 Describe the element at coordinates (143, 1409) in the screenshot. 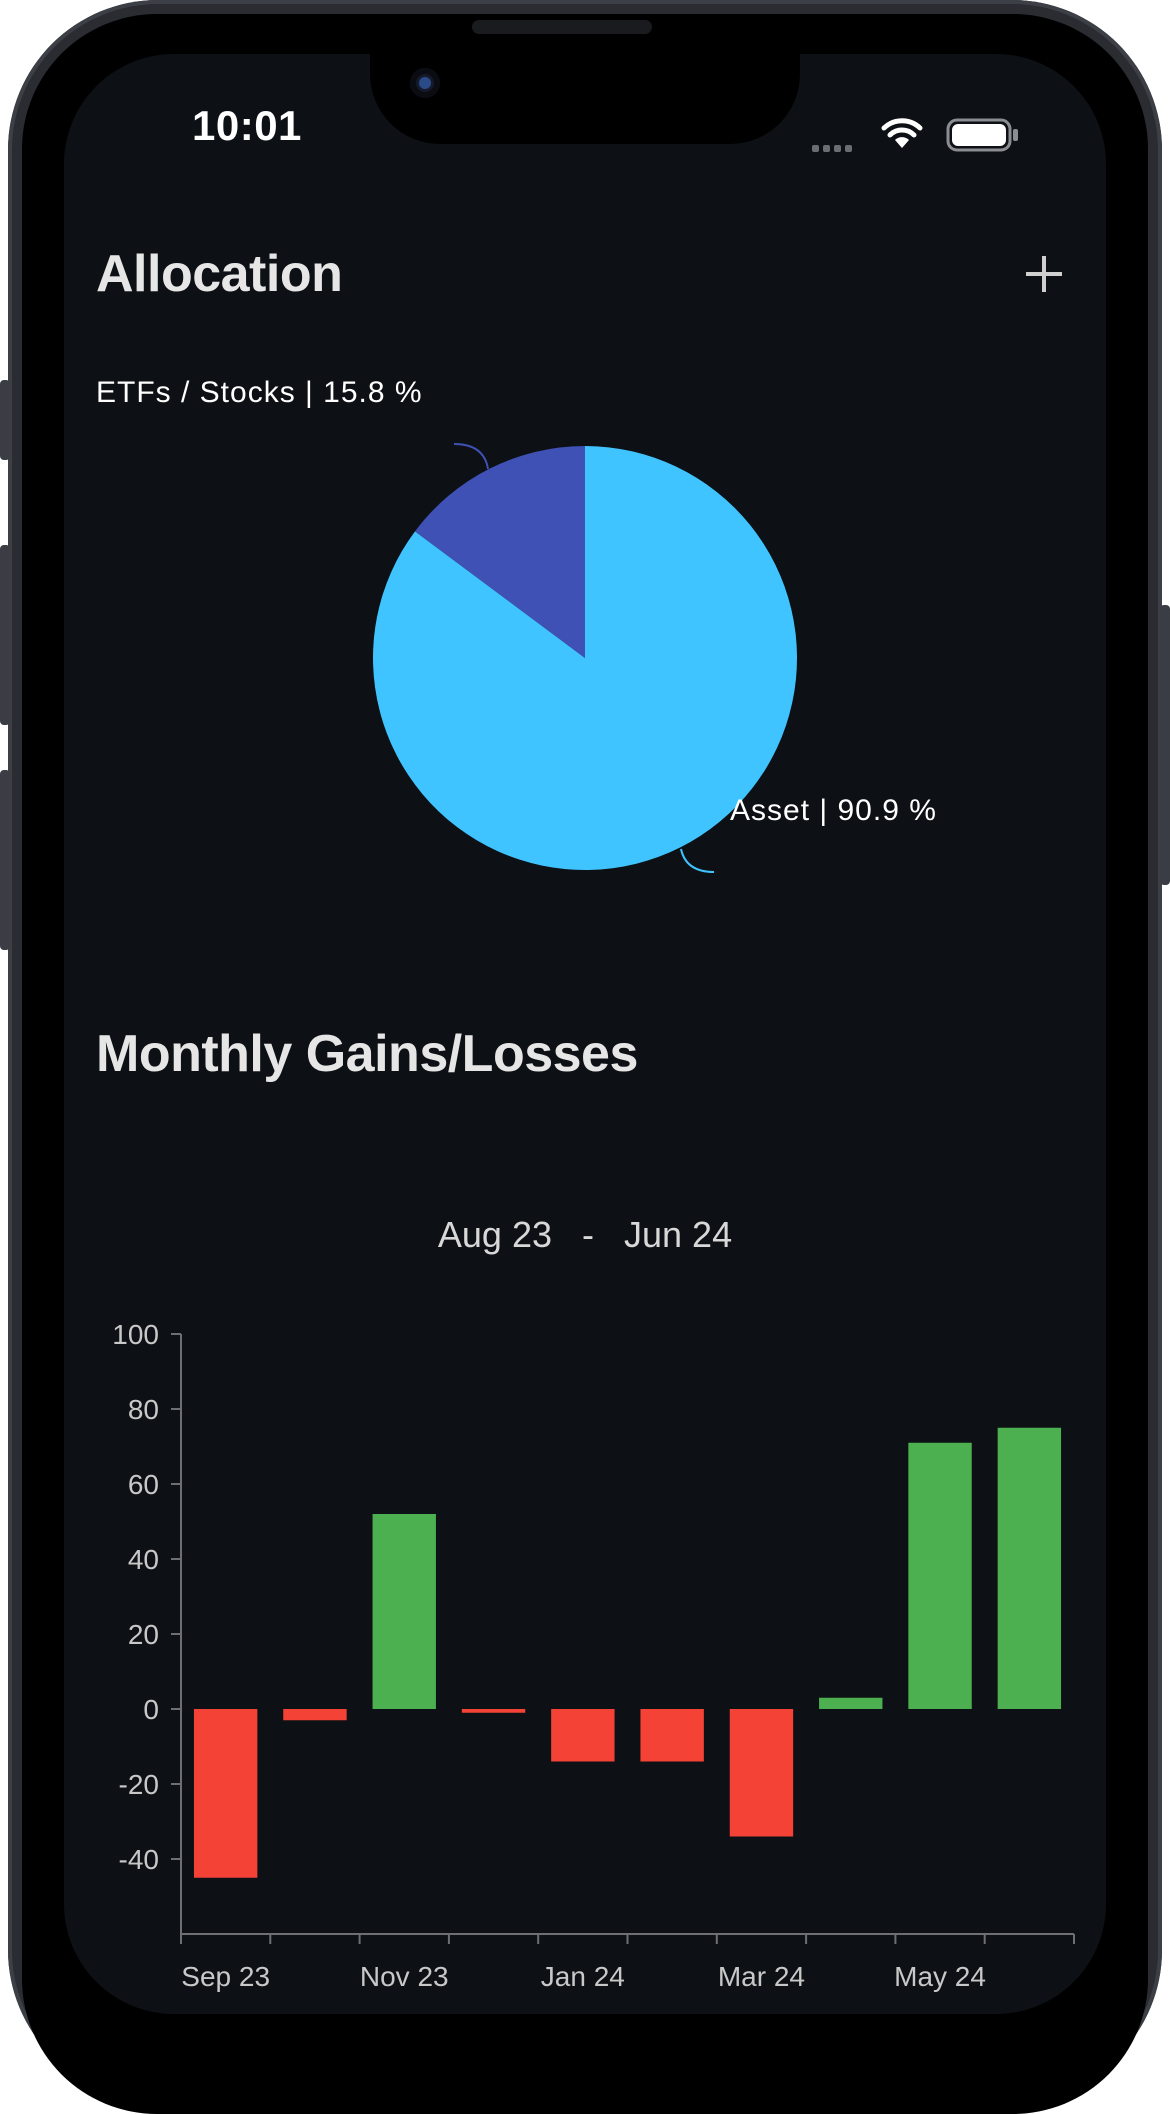

I see `y-tick-label: 80` at that location.